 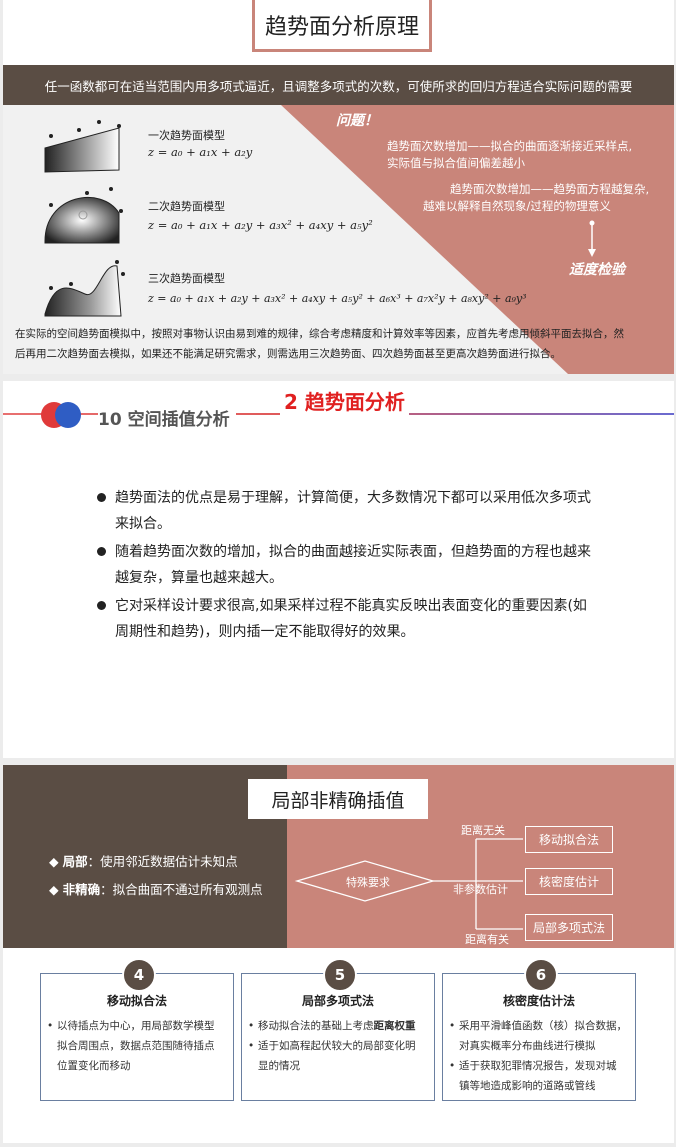 I want to click on model-label-cubic: 三次趋势面模型, so click(x=186, y=278).